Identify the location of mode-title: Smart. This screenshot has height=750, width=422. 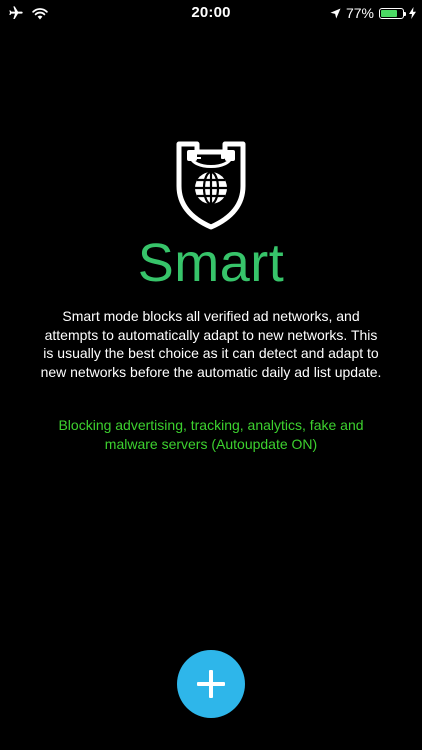
(211, 263).